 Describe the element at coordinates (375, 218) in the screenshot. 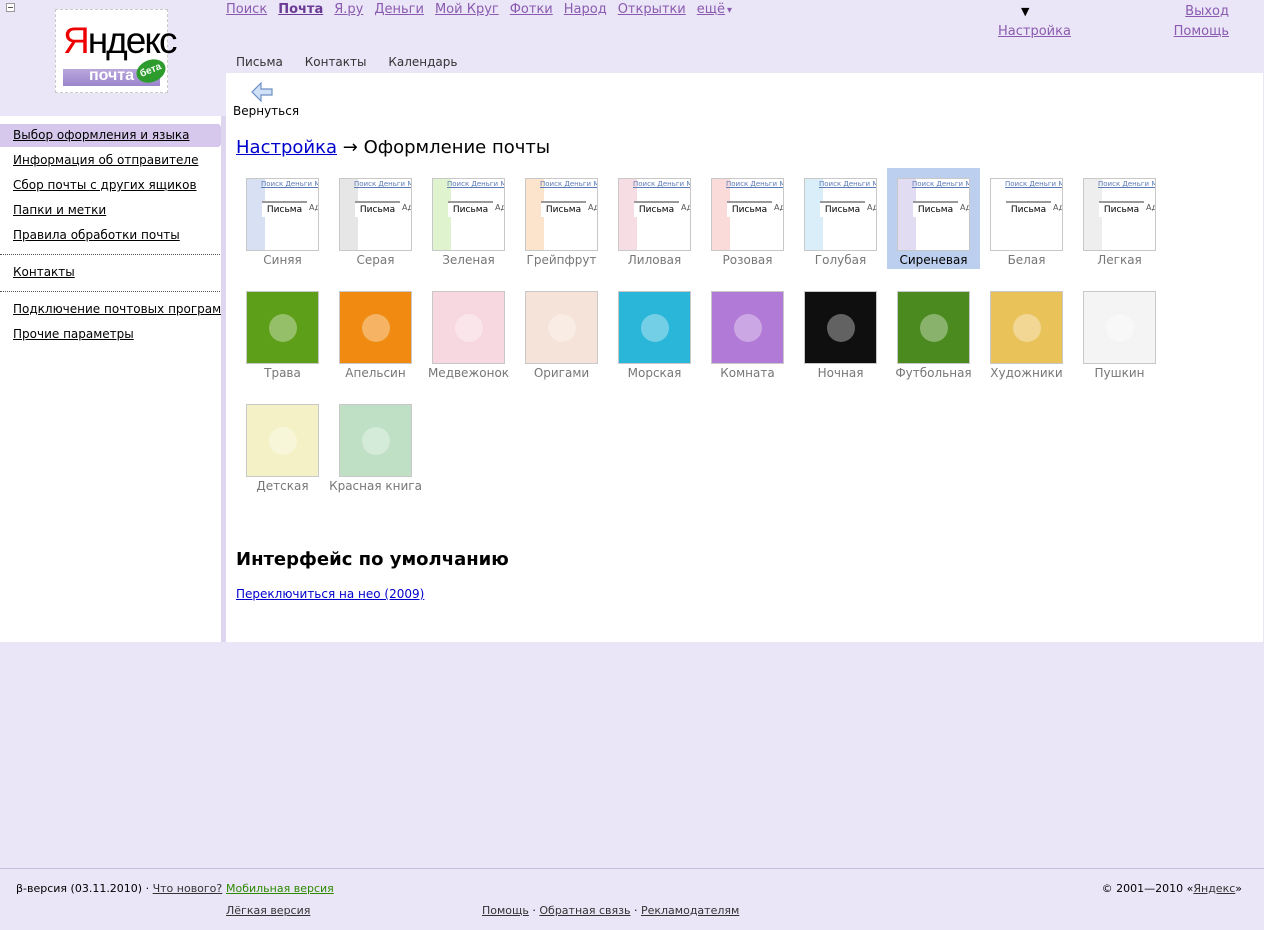

I see `theme-option: Поиск Деньги М Письма Ад Серая` at that location.